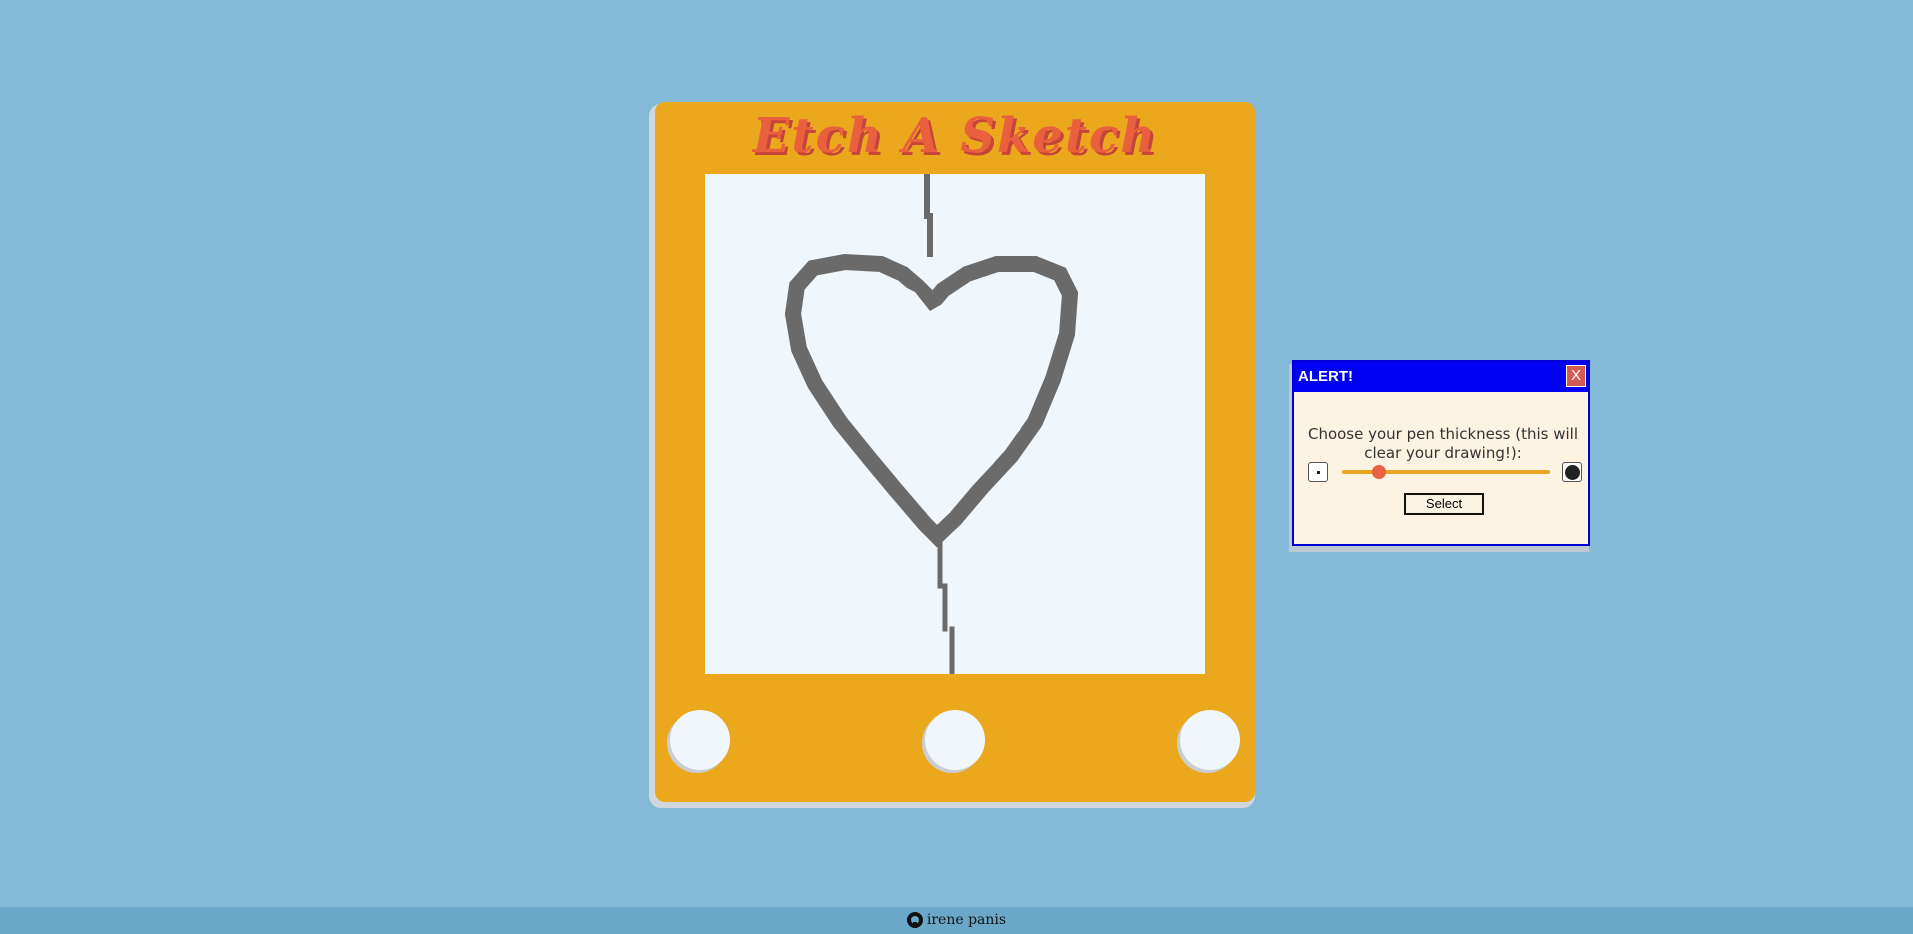 This screenshot has width=1913, height=934. I want to click on author-name: irene panis, so click(966, 920).